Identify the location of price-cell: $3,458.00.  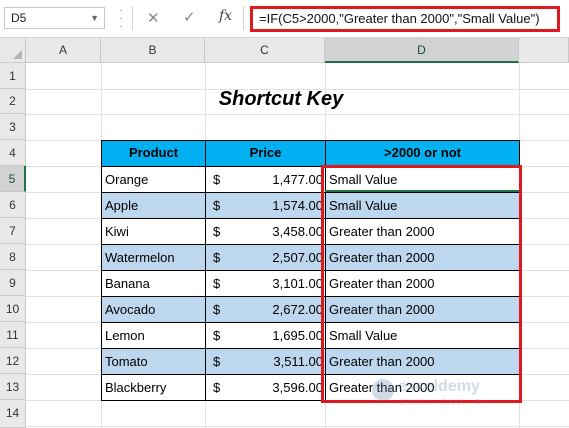
(265, 232).